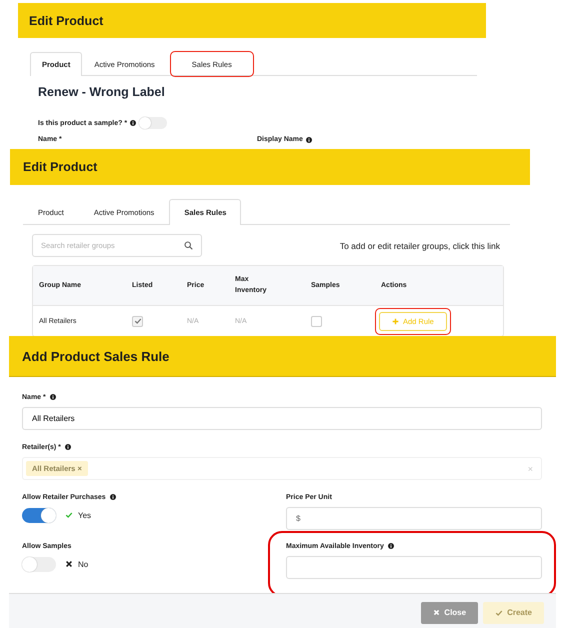 The image size is (577, 628). What do you see at coordinates (420, 245) in the screenshot?
I see `hint-text: To add or edit retailer groups, click this link` at bounding box center [420, 245].